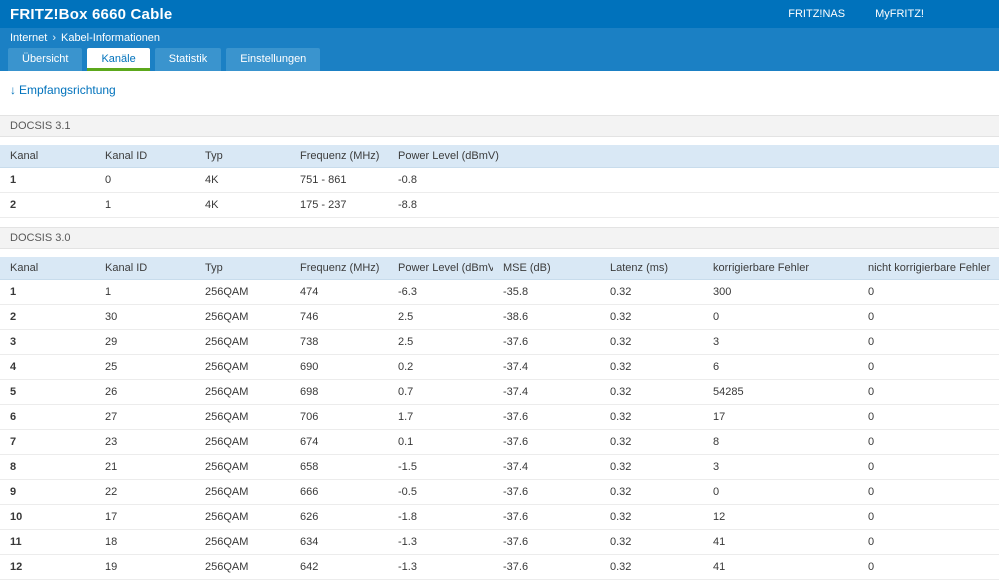 This screenshot has width=999, height=580. What do you see at coordinates (91, 14) in the screenshot?
I see `app-title: FRITZ!Box 6660 Cable` at bounding box center [91, 14].